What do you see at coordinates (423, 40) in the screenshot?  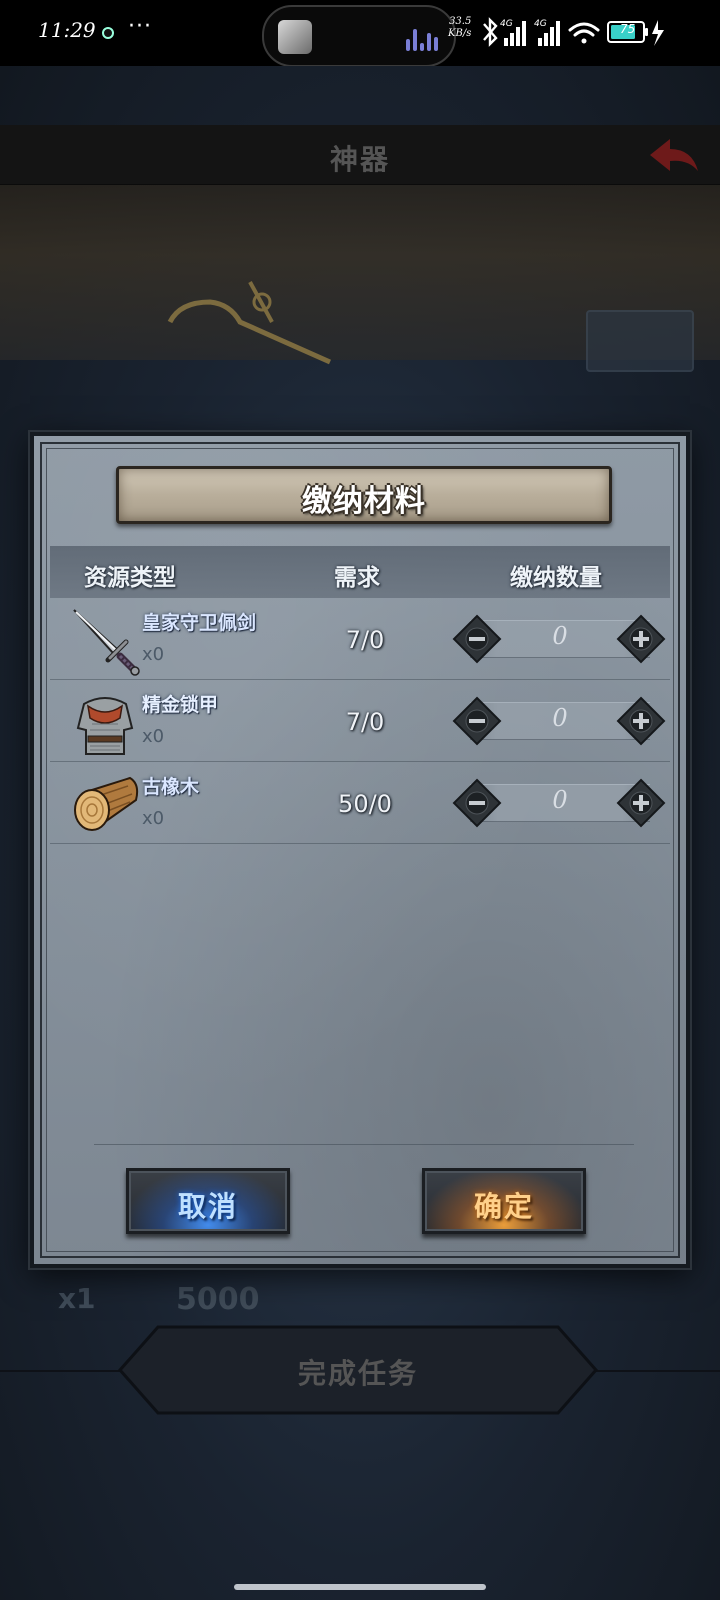 I see `audio-wave-icon` at bounding box center [423, 40].